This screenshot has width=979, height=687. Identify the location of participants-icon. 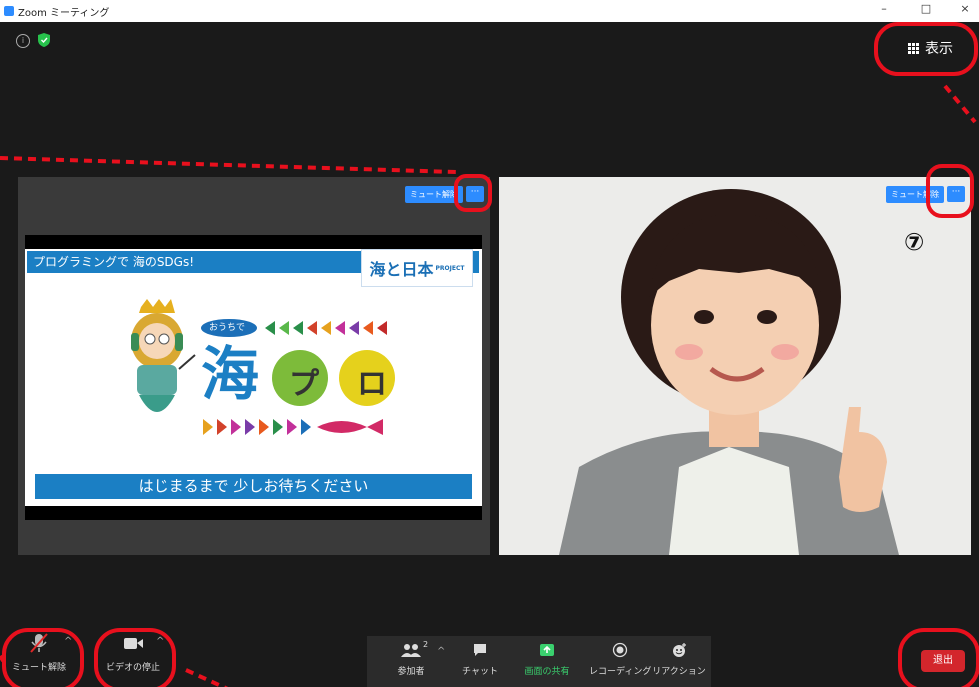
(411, 650).